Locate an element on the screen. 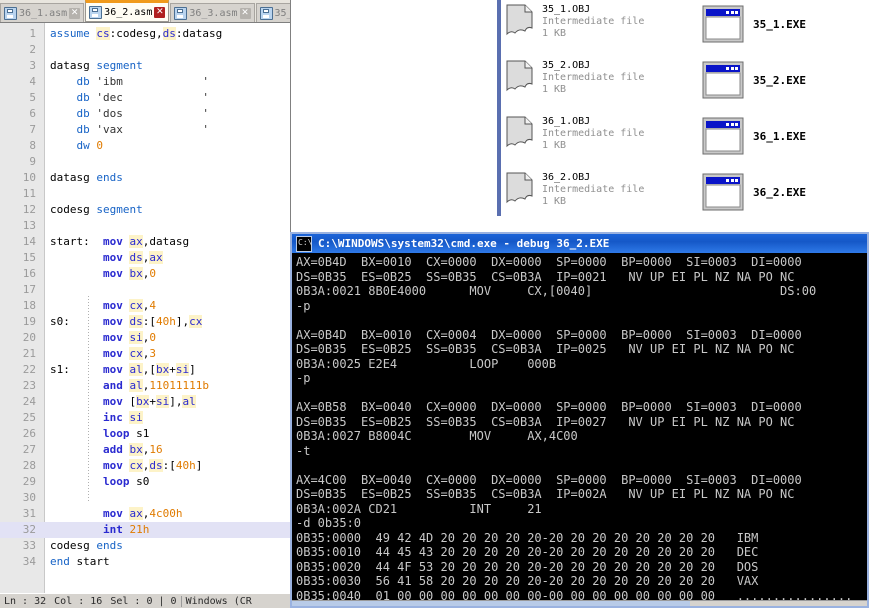  code-line: 31 mov ax,4c00h is located at coordinates (145, 514).